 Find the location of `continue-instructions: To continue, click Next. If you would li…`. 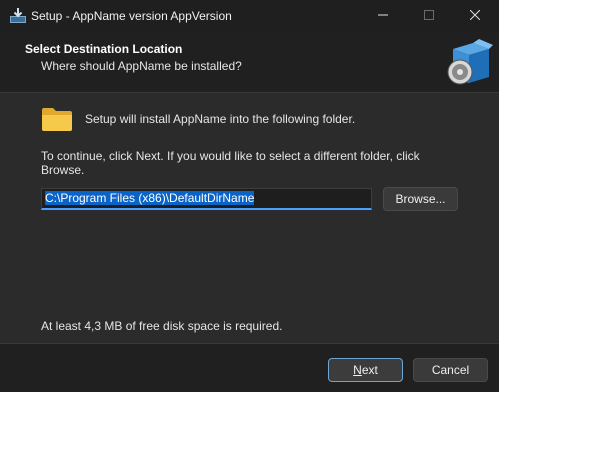

continue-instructions: To continue, click Next. If you would li… is located at coordinates (230, 163).